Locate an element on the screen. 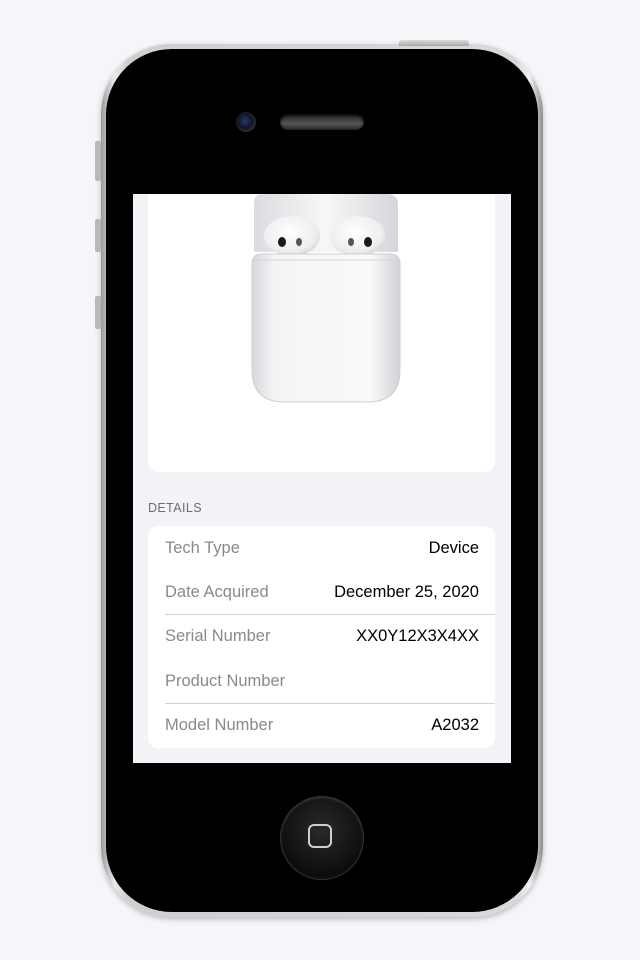 This screenshot has width=640, height=960. home-button is located at coordinates (322, 838).